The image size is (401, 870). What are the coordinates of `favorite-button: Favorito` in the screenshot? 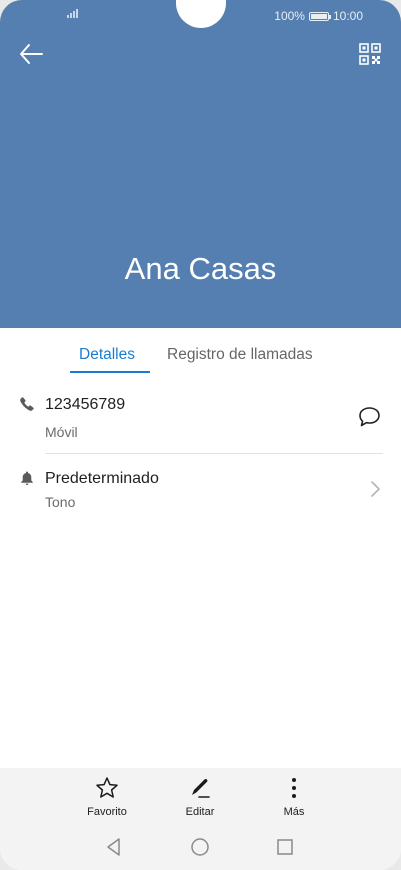 It's located at (107, 797).